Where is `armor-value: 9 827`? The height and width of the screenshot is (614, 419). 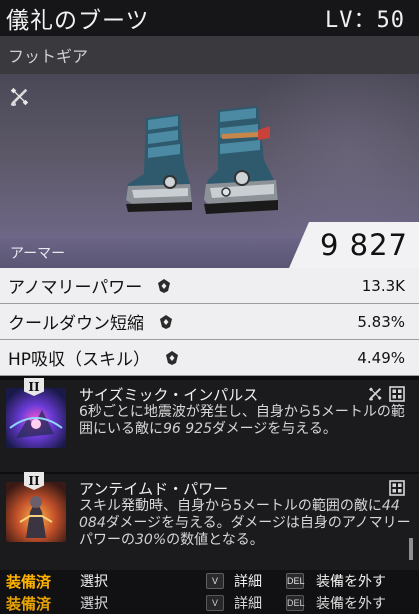
armor-value: 9 827 is located at coordinates (364, 245).